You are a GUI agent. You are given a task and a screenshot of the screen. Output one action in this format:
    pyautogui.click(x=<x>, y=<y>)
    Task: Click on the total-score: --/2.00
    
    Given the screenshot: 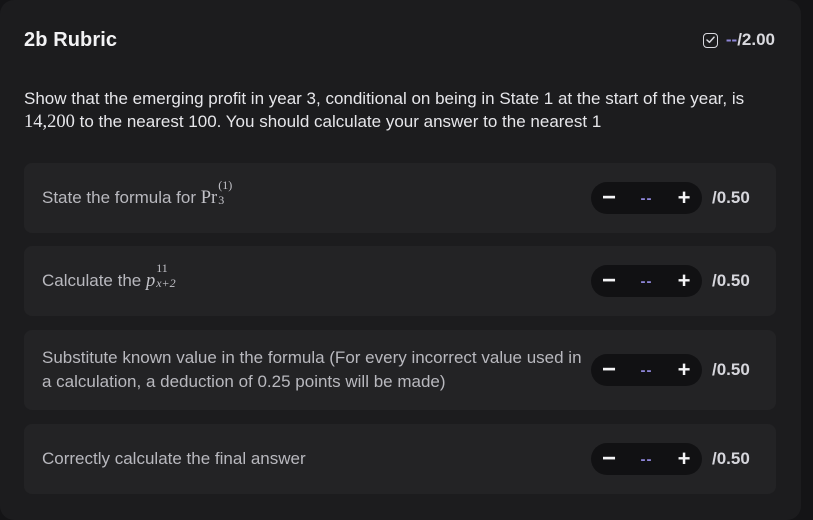 What is the action you would take?
    pyautogui.click(x=738, y=40)
    